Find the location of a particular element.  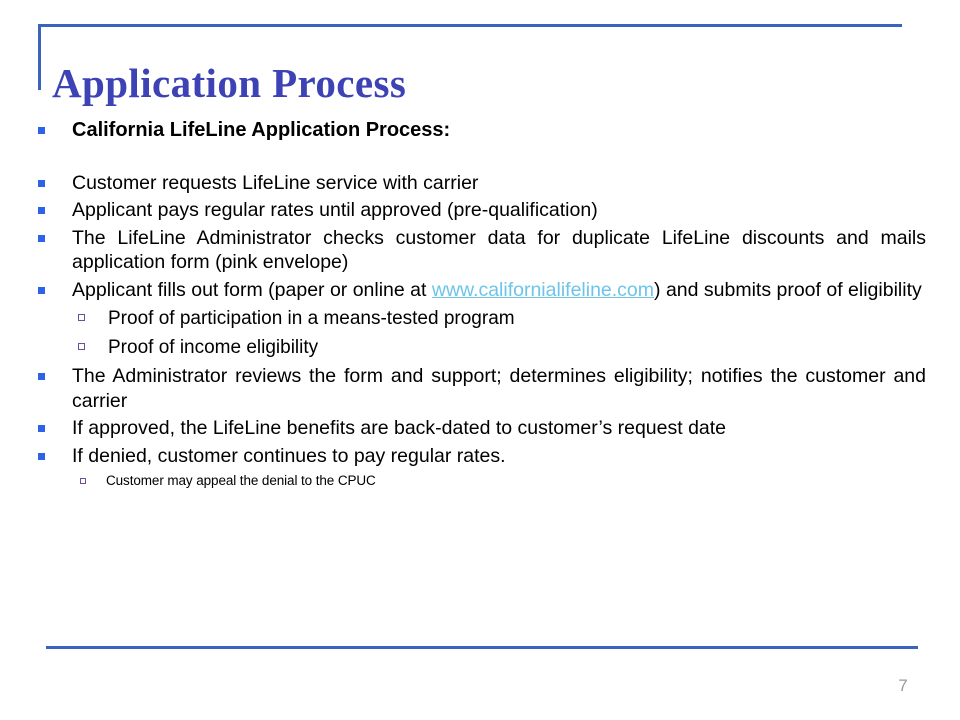

sub-list-item-label: Proof of income eligibility is located at coordinates (213, 347).